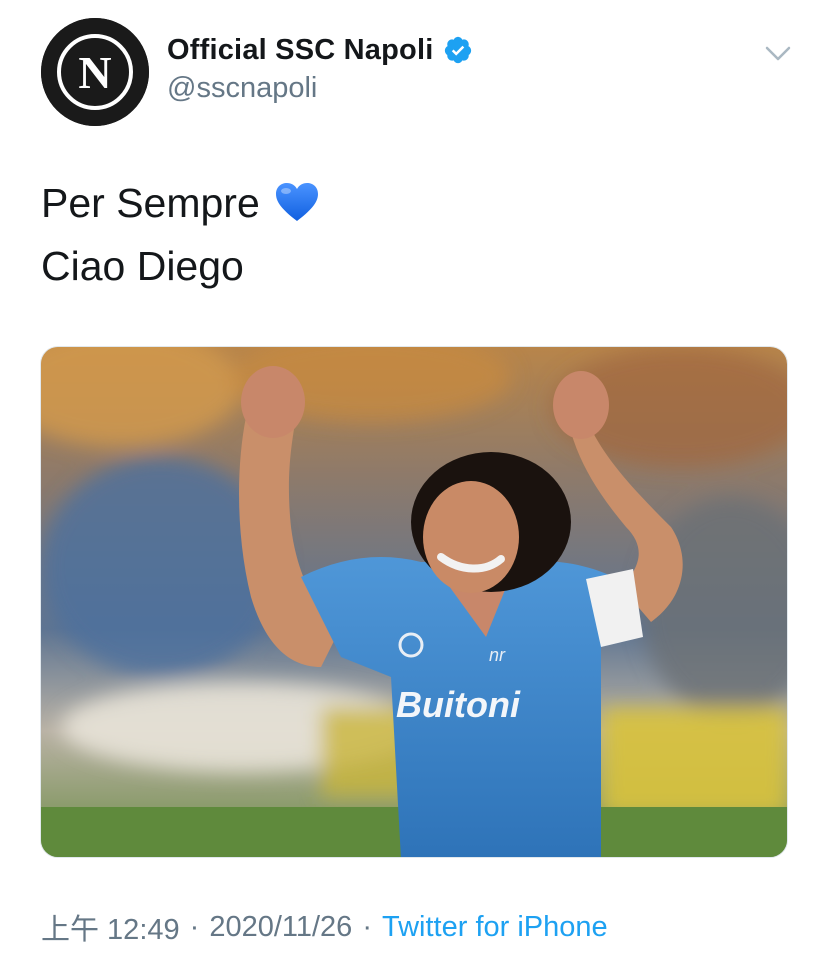 The image size is (827, 963). Describe the element at coordinates (150, 203) in the screenshot. I see `tweet-line-1-text: Per Sempre` at that location.